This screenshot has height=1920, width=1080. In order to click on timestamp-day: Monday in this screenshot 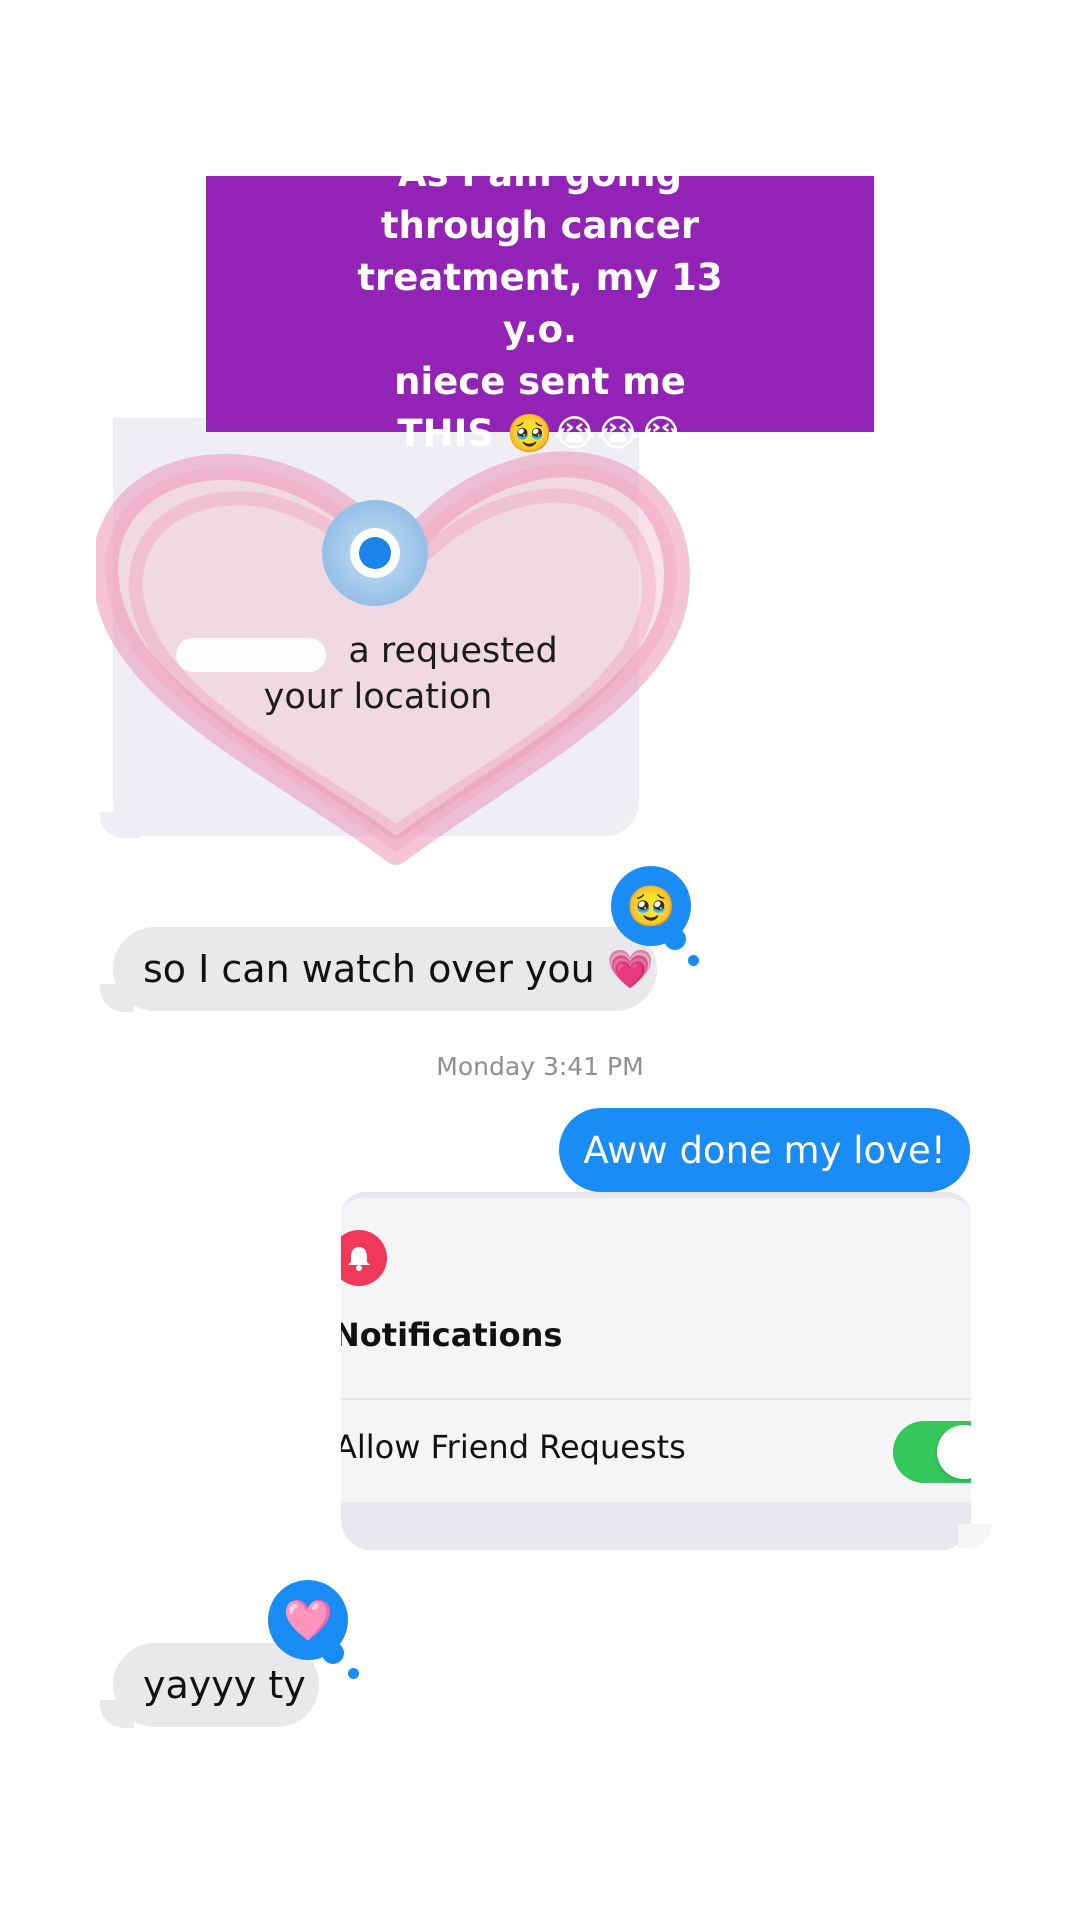, I will do `click(485, 1066)`.